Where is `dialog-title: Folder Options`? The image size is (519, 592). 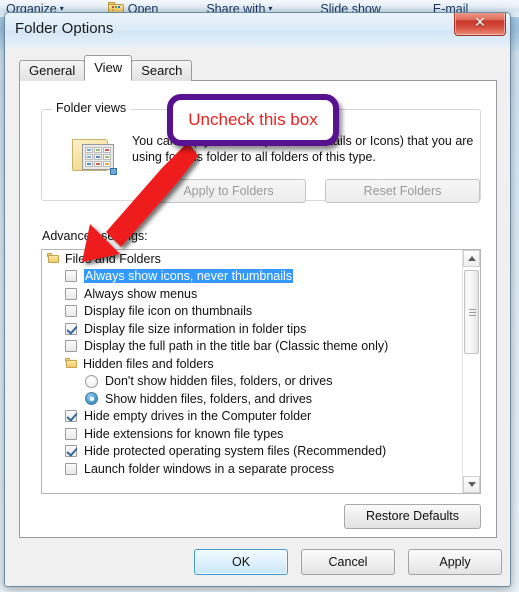 dialog-title: Folder Options is located at coordinates (64, 28).